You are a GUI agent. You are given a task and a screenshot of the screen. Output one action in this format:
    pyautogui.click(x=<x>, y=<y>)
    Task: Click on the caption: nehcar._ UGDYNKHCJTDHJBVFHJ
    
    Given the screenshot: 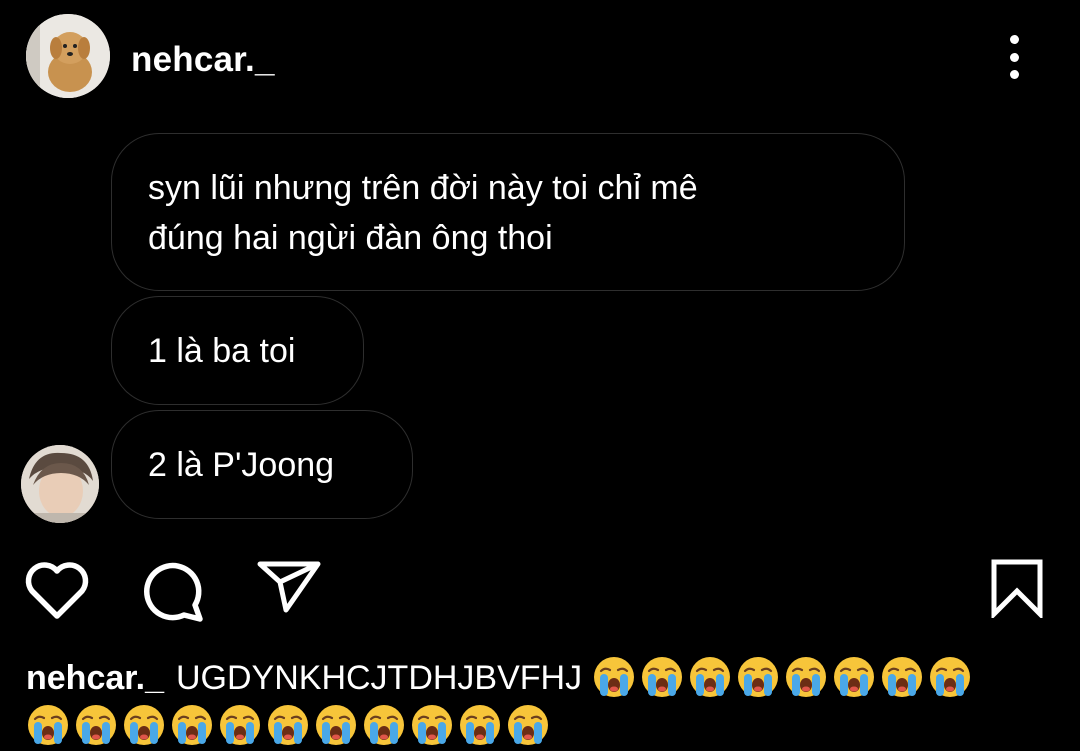 What is the action you would take?
    pyautogui.click(x=546, y=702)
    